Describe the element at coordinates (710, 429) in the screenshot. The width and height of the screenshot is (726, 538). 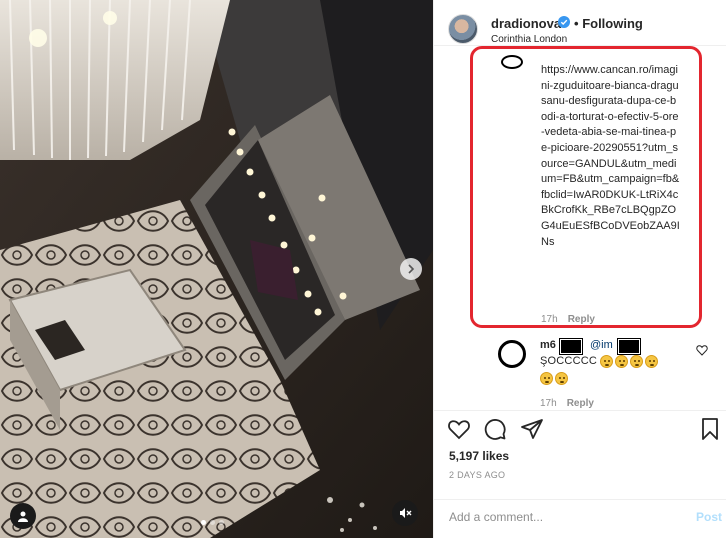
I see `bookmark-icon` at that location.